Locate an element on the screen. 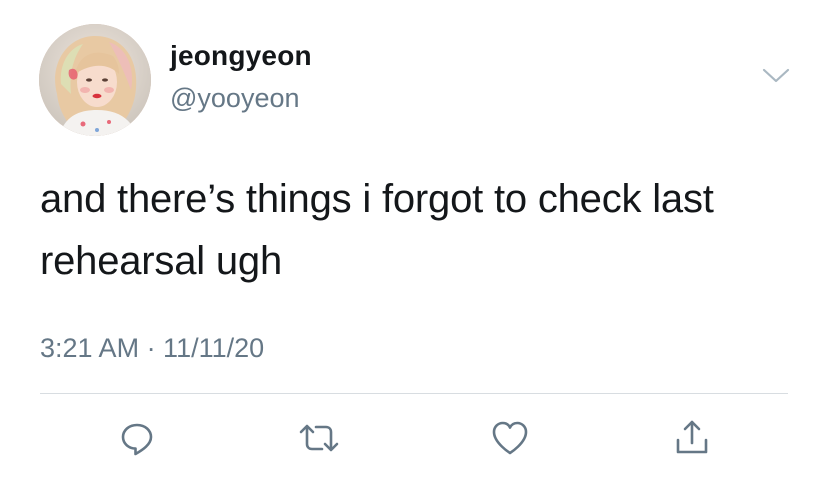 The image size is (828, 482). like-button is located at coordinates (510, 438).